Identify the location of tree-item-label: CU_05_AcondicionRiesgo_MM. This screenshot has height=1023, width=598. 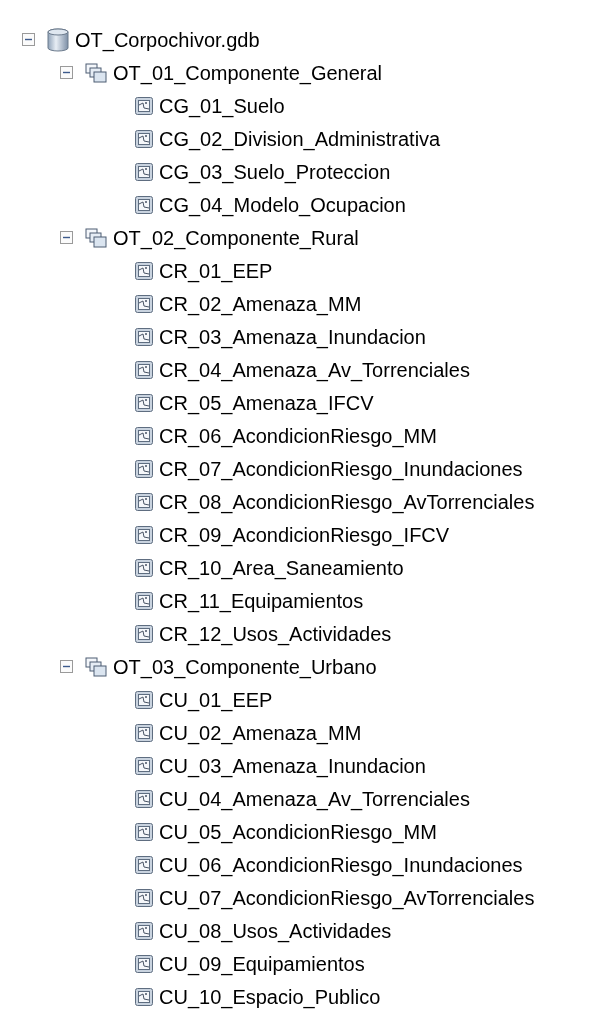
(298, 831).